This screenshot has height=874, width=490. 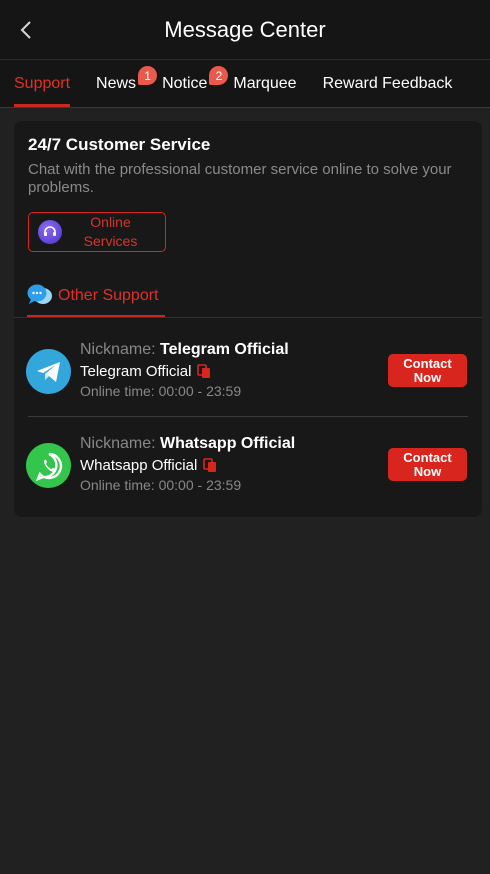 I want to click on back-button, so click(x=26, y=30).